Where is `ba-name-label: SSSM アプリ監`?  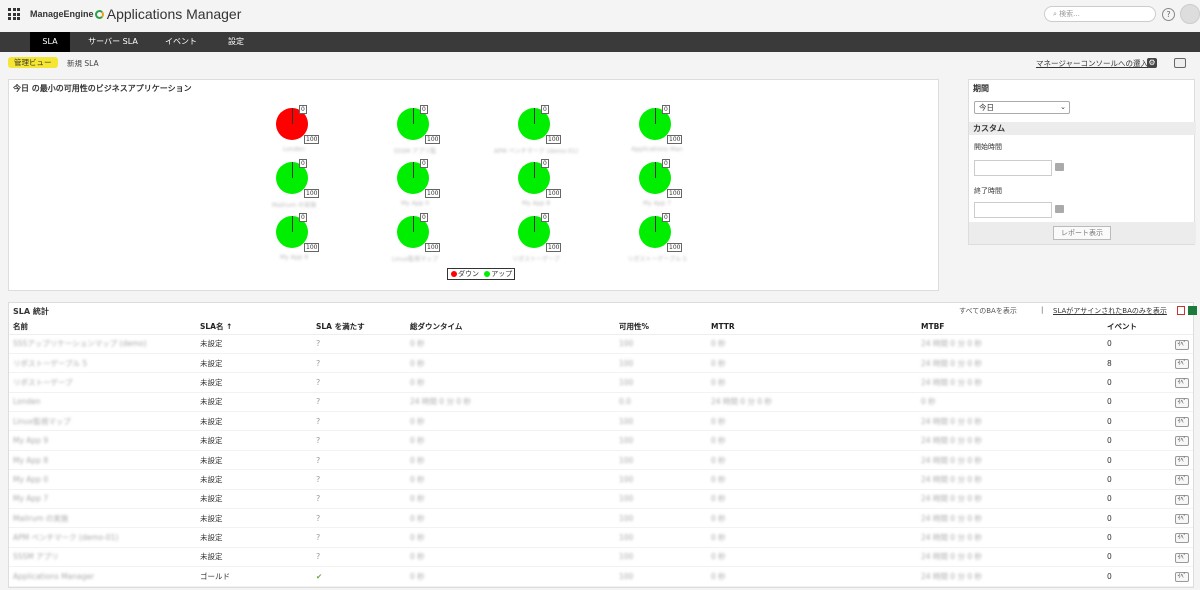 ba-name-label: SSSM アプリ監 is located at coordinates (415, 150).